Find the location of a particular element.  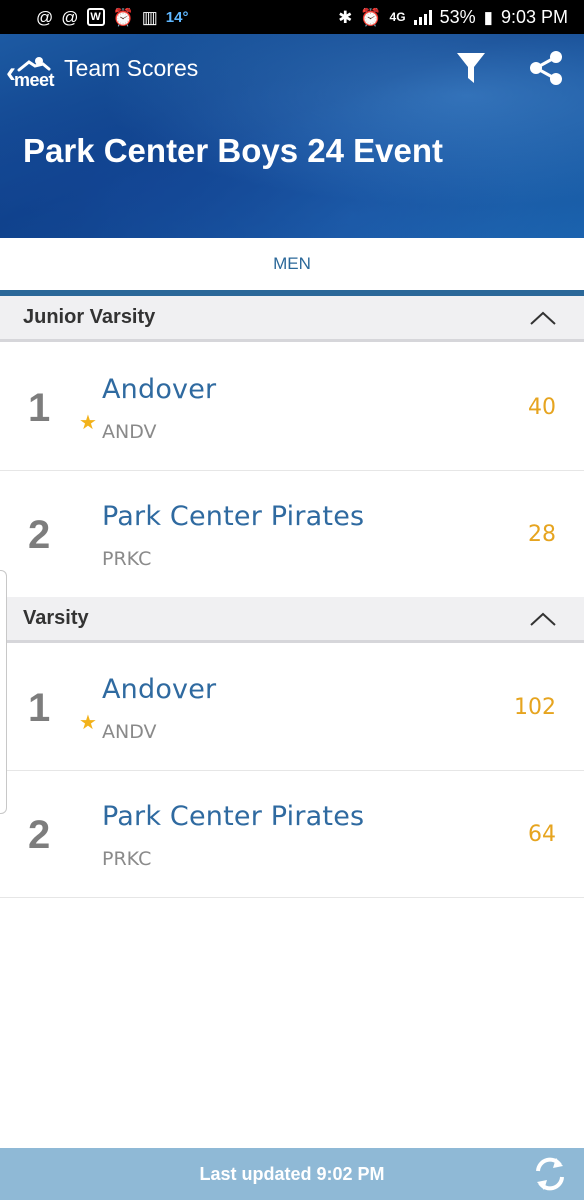

section-header-varsity: Varsity is located at coordinates (292, 620).